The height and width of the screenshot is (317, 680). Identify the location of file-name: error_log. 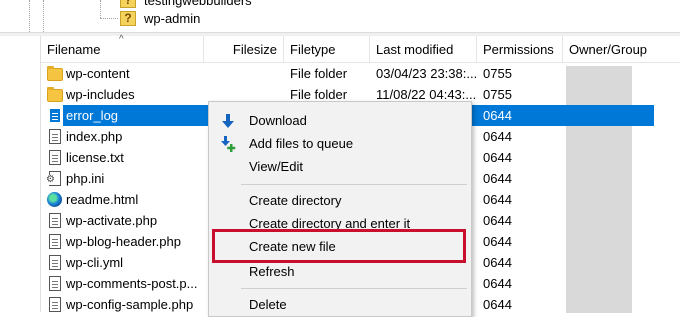
(92, 115).